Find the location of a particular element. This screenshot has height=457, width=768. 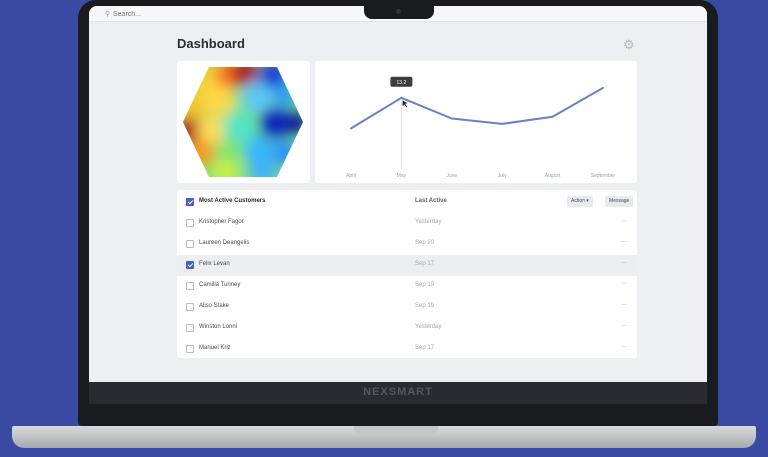

x-tick-label: September is located at coordinates (603, 176).